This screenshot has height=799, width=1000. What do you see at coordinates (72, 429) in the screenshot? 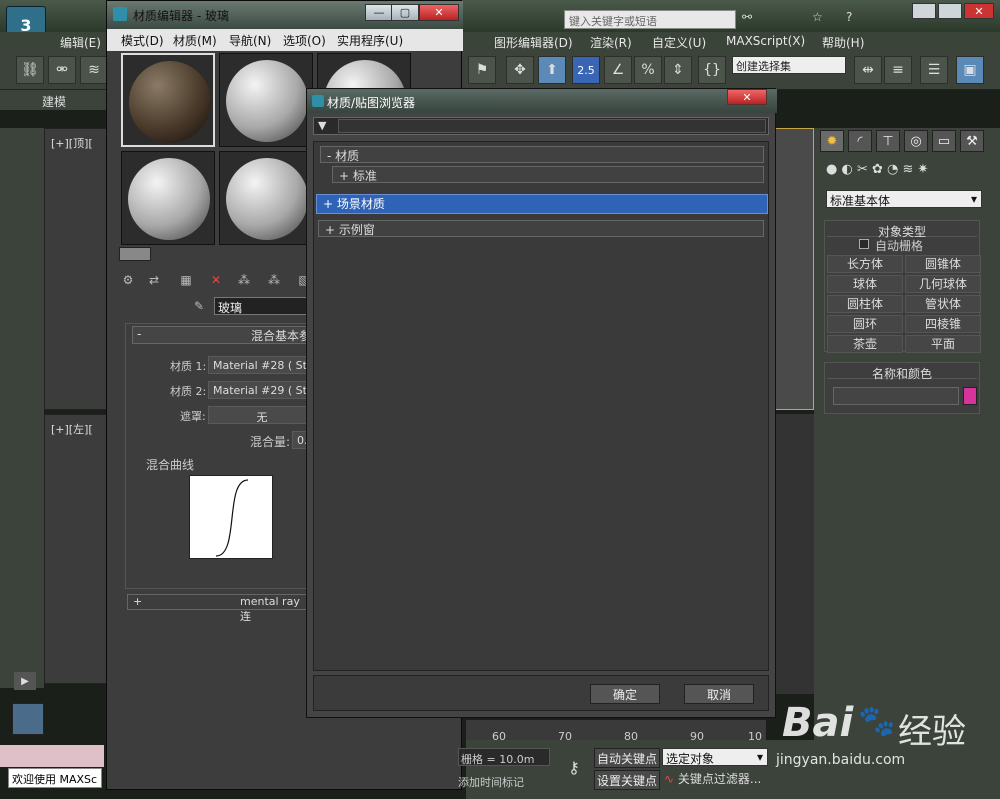
I see `viewport-left-label: [+][左][` at bounding box center [72, 429].